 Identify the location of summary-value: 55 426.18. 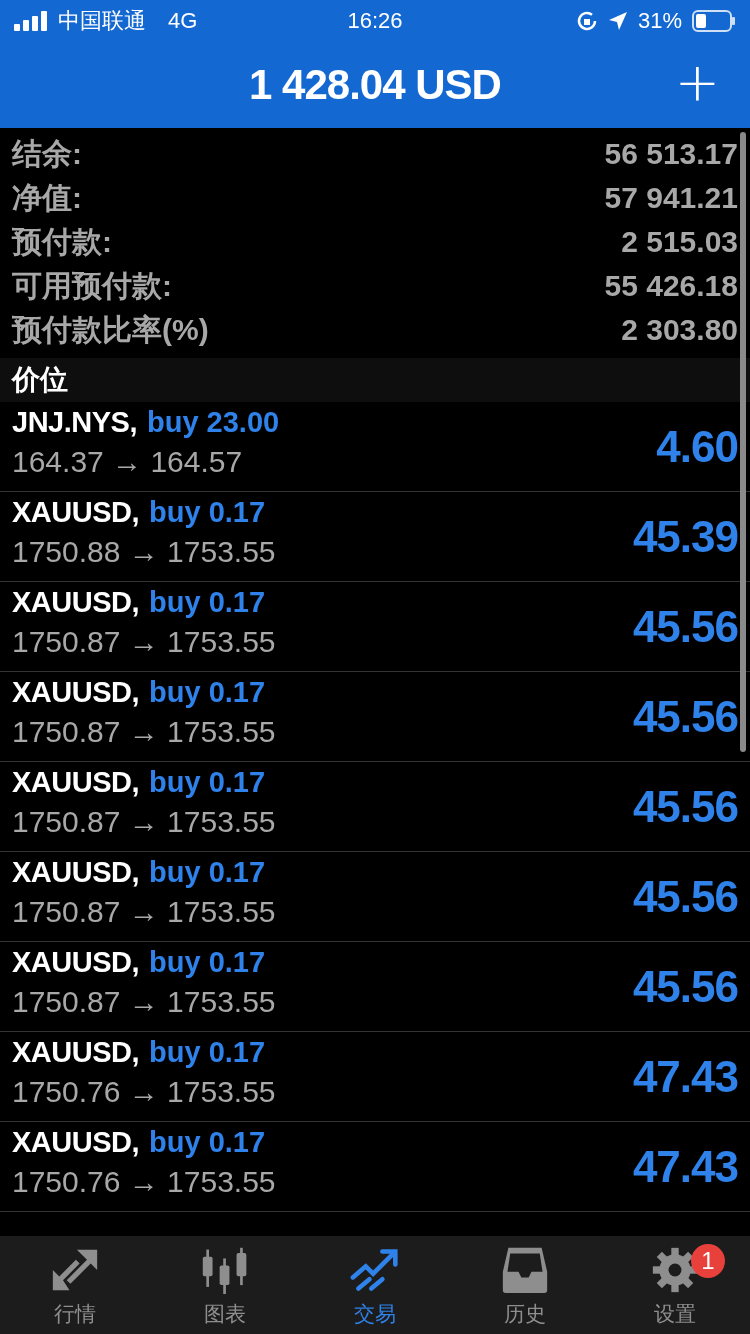
(671, 286).